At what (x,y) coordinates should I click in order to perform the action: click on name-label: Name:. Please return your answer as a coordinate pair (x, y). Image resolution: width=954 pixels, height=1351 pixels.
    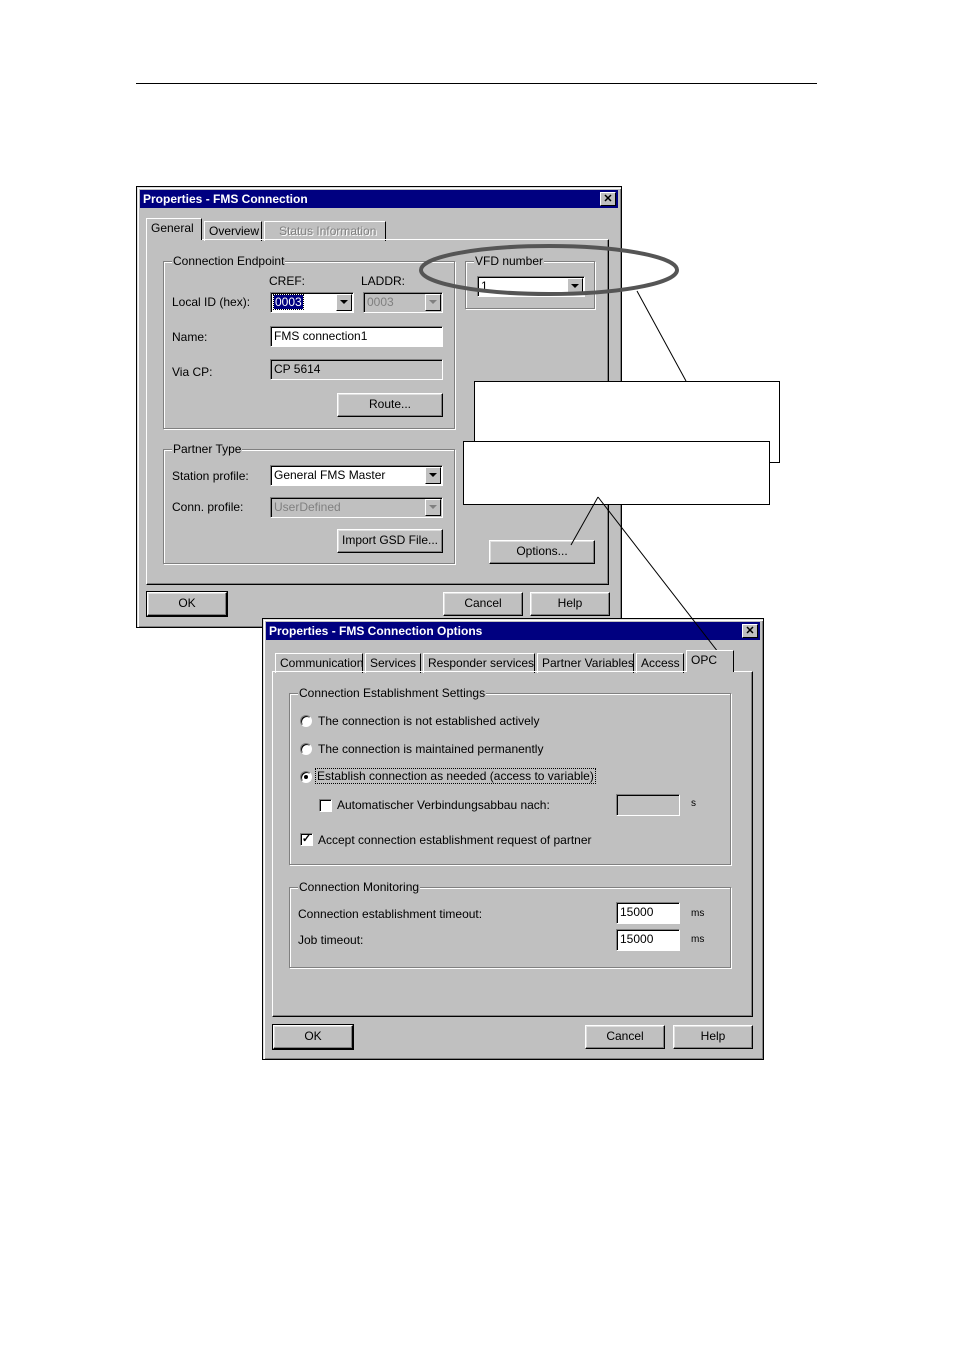
    Looking at the image, I should click on (190, 337).